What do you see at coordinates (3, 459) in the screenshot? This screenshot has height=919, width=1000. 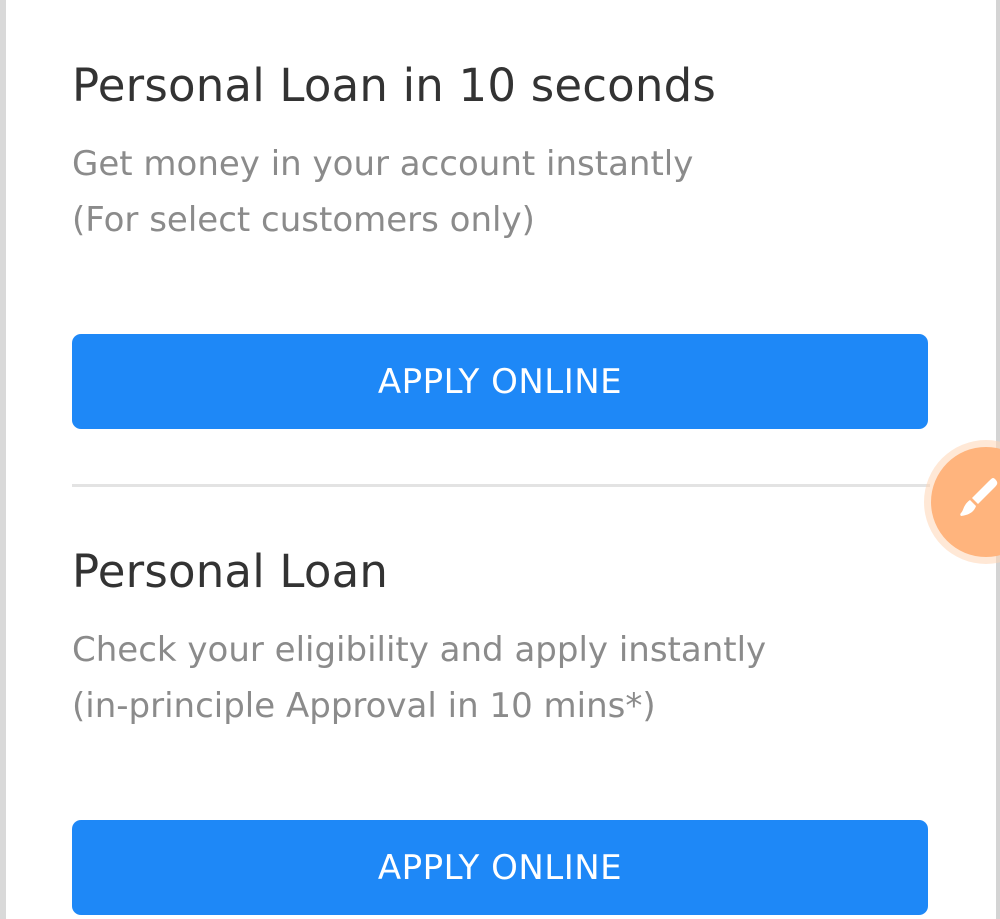 I see `left-edge` at bounding box center [3, 459].